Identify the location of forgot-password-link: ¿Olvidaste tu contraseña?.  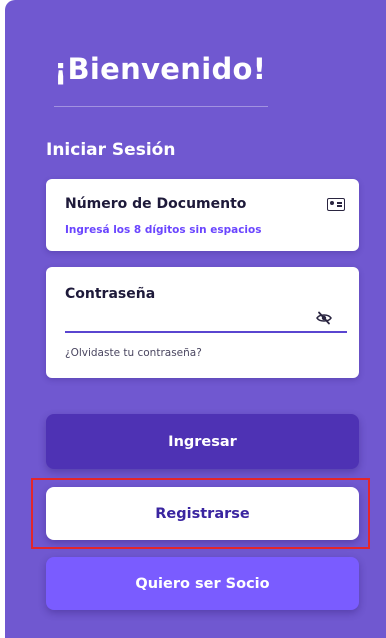
(133, 353).